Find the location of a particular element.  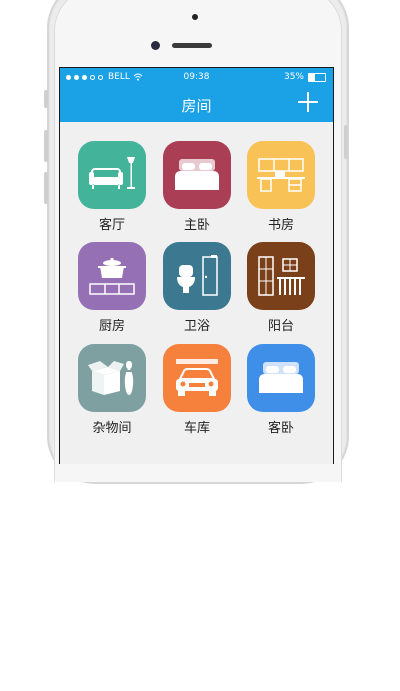

front-camera is located at coordinates (155, 45).